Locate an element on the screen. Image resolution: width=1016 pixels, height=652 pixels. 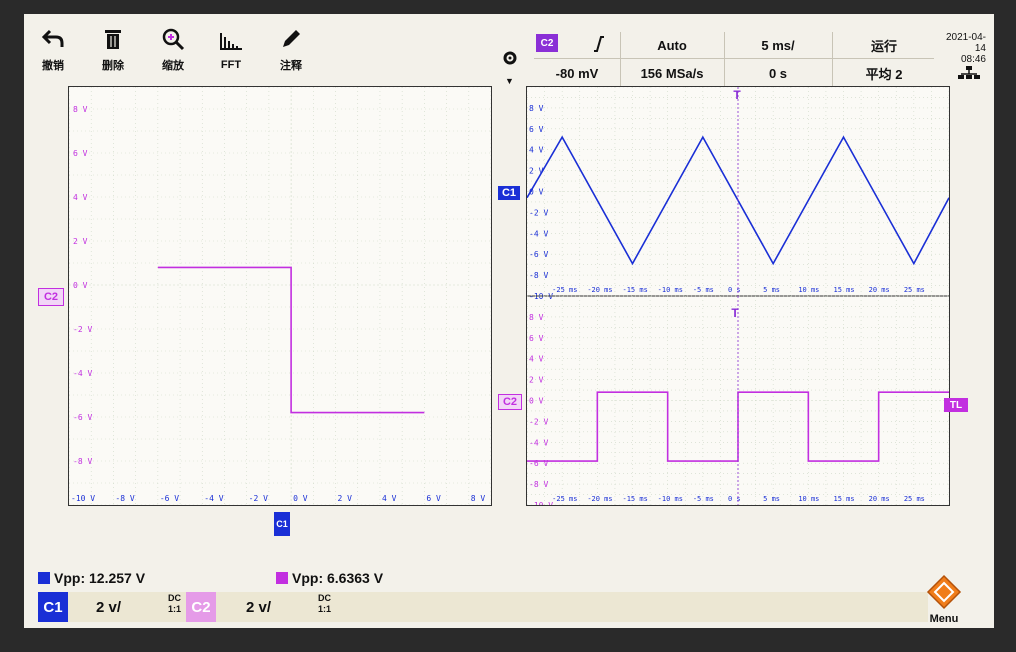
x-tick-label: -4 V is located at coordinates (213, 498).